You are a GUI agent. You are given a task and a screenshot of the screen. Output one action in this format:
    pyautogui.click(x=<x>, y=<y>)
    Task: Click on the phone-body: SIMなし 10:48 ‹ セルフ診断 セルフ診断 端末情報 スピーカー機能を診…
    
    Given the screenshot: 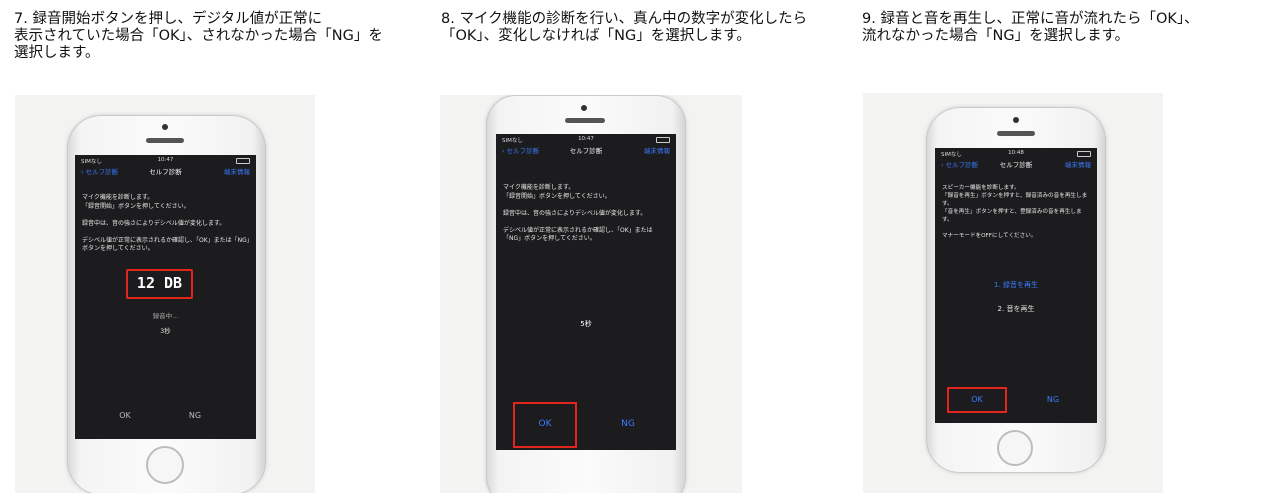 What is the action you would take?
    pyautogui.click(x=1016, y=290)
    